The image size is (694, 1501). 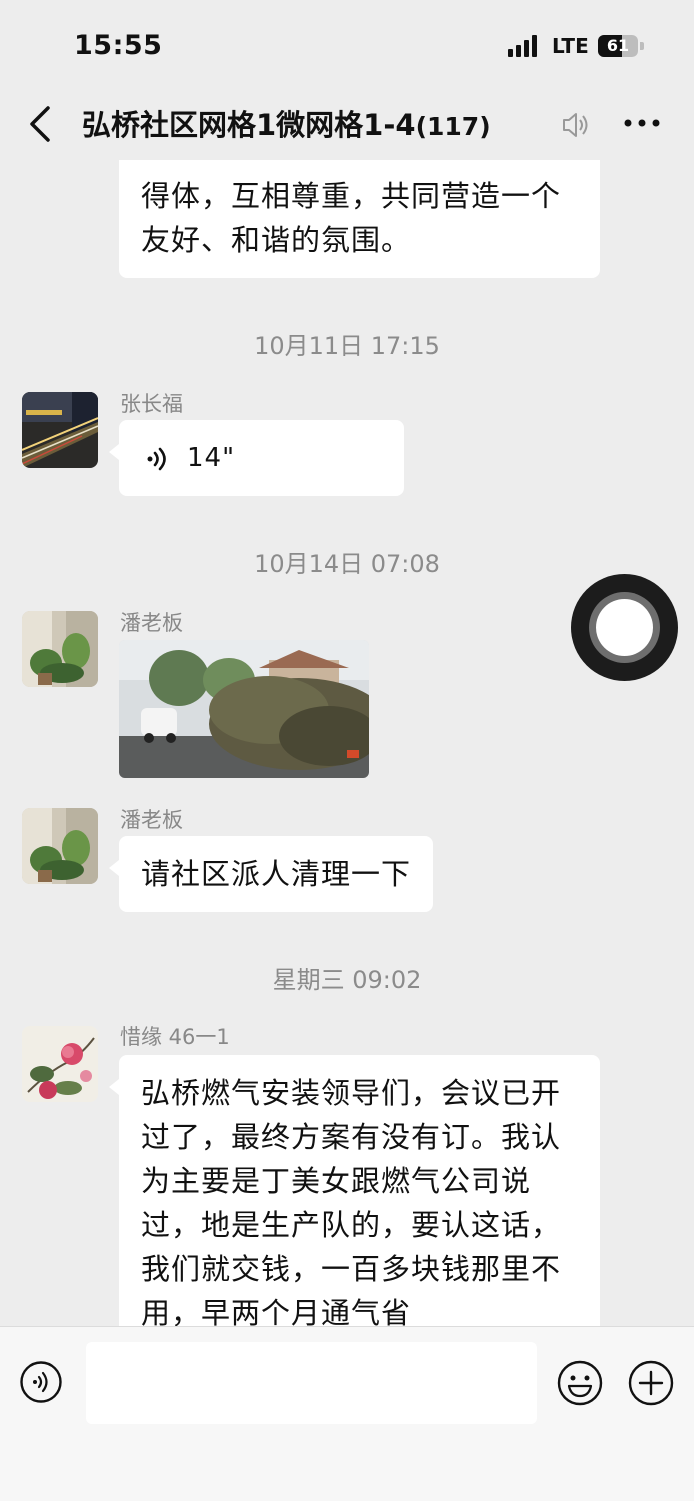 What do you see at coordinates (311, 1383) in the screenshot?
I see `message-input` at bounding box center [311, 1383].